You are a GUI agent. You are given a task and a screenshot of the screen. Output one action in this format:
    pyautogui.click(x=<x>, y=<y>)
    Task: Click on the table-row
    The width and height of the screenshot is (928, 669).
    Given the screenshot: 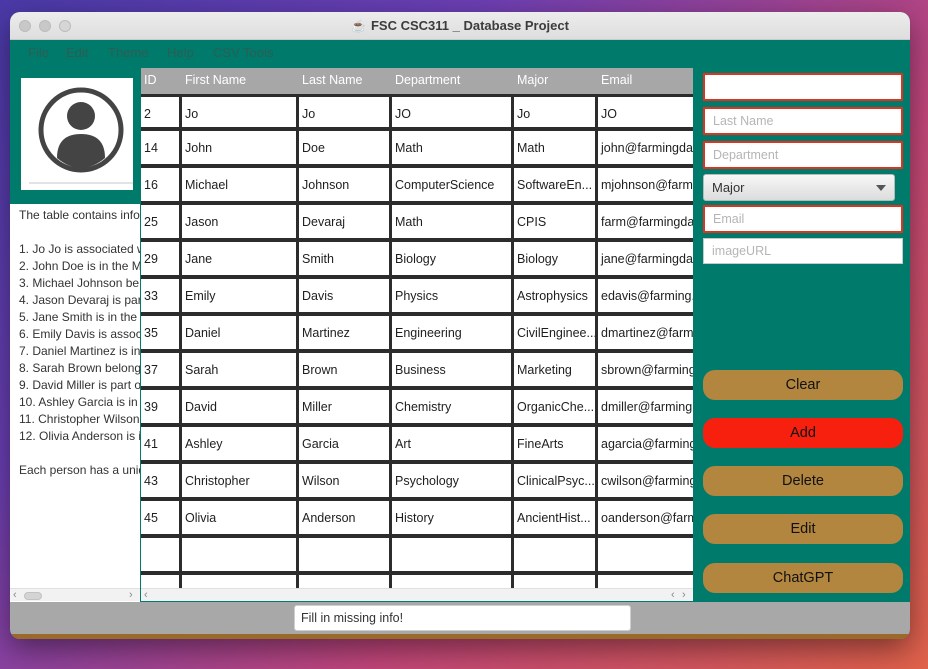 What is the action you would take?
    pyautogui.click(x=417, y=556)
    